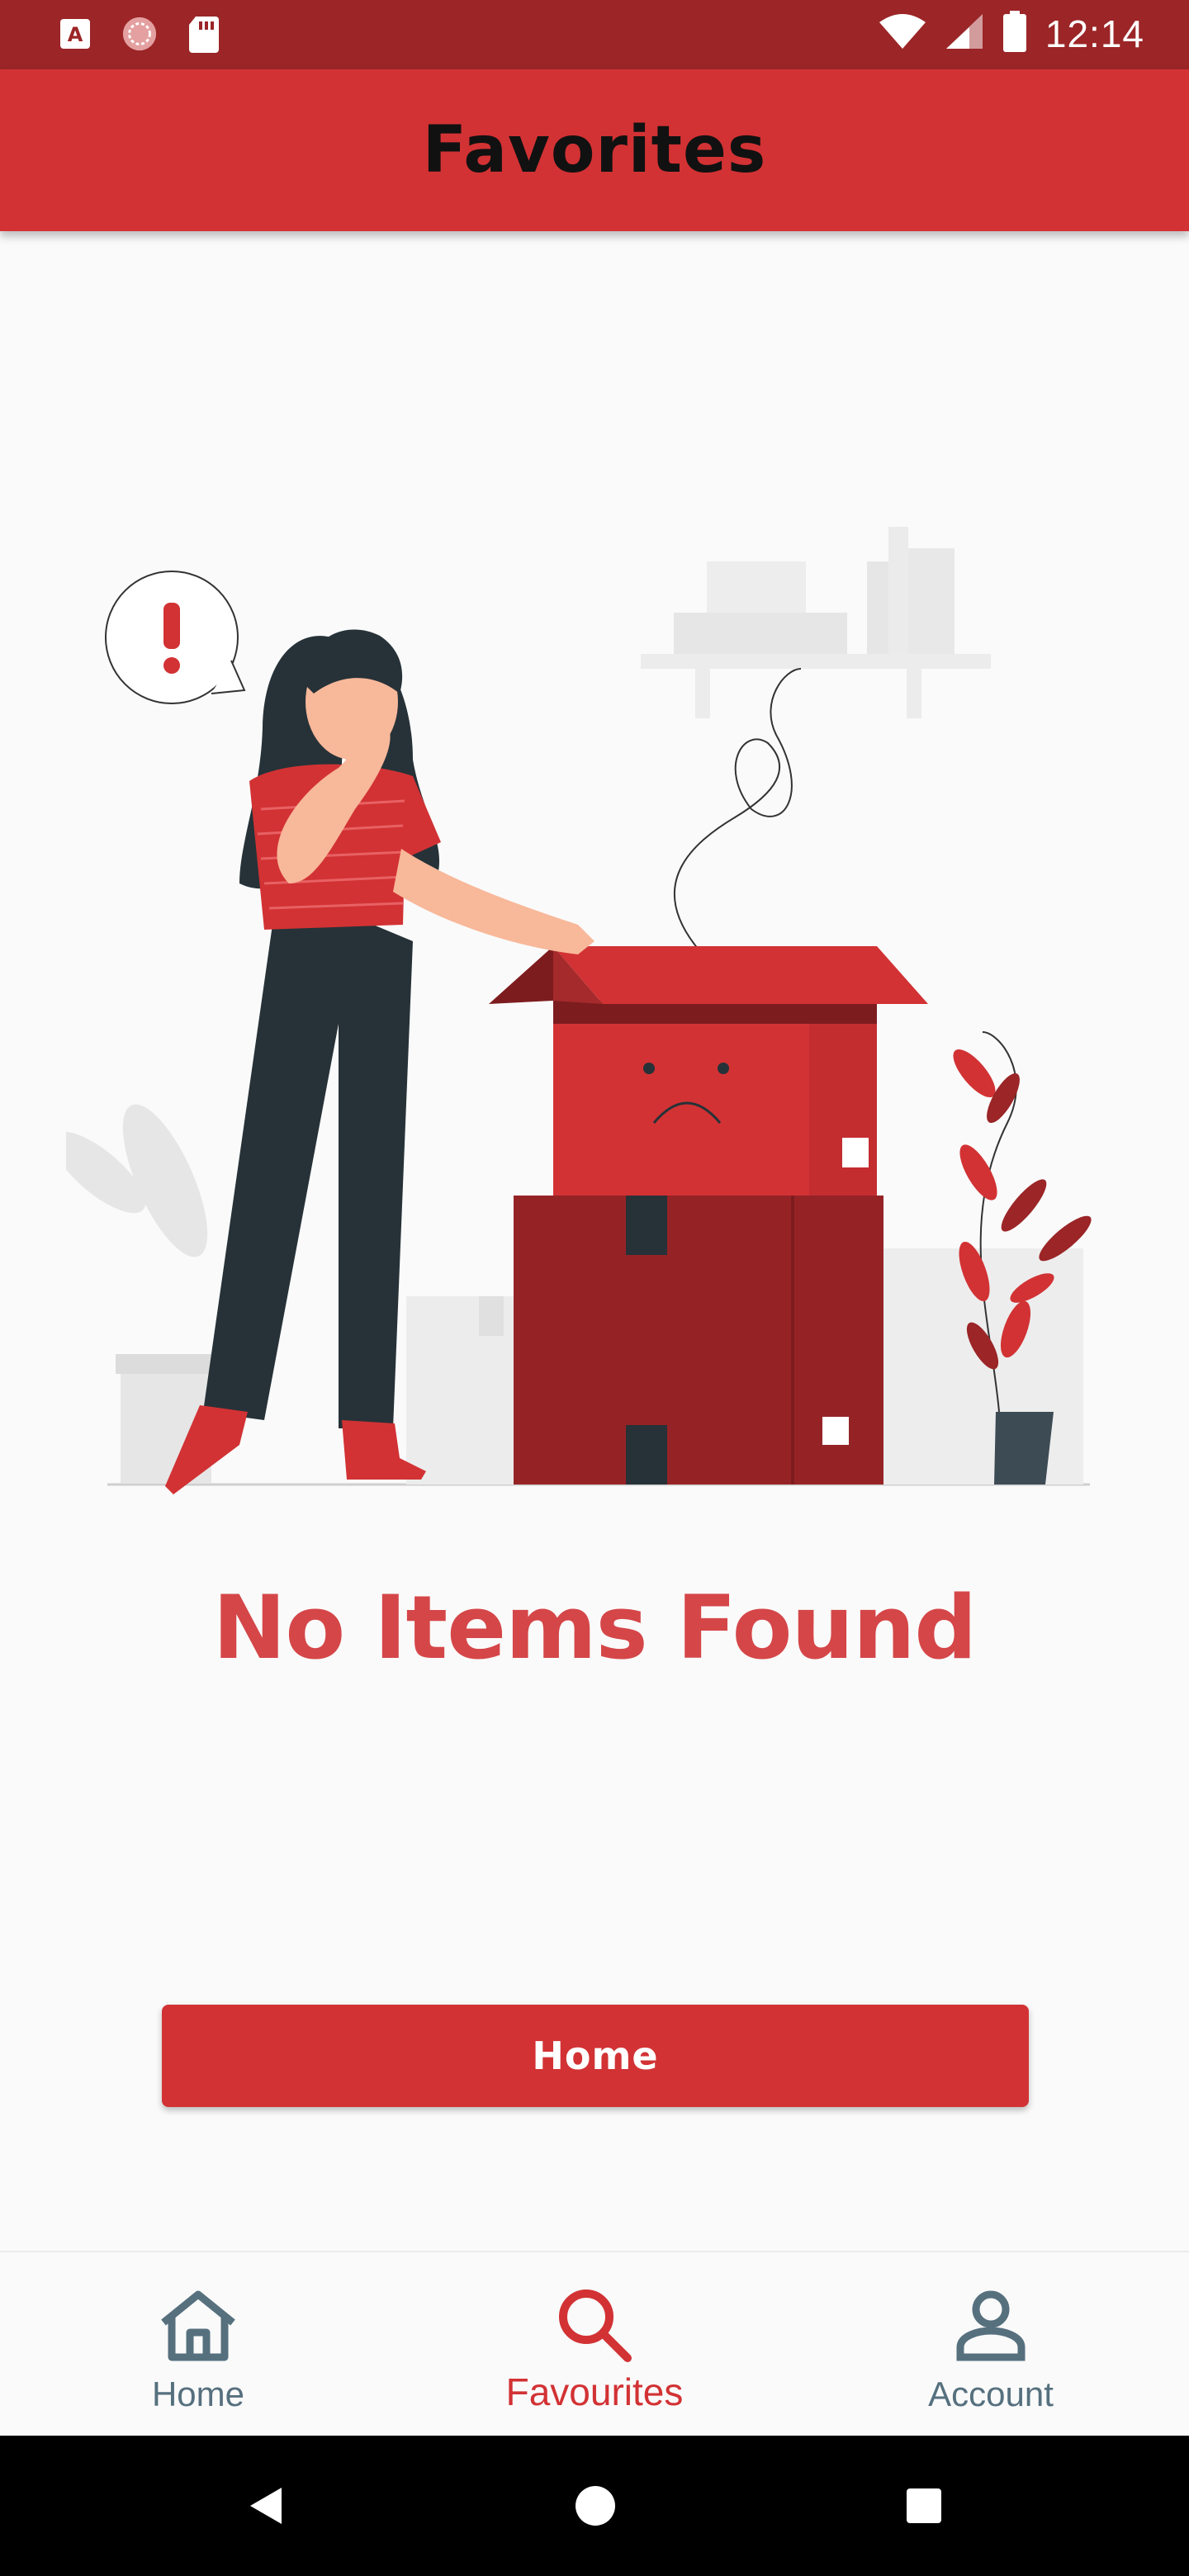 This screenshot has width=1189, height=2576. I want to click on signal-icon, so click(964, 33).